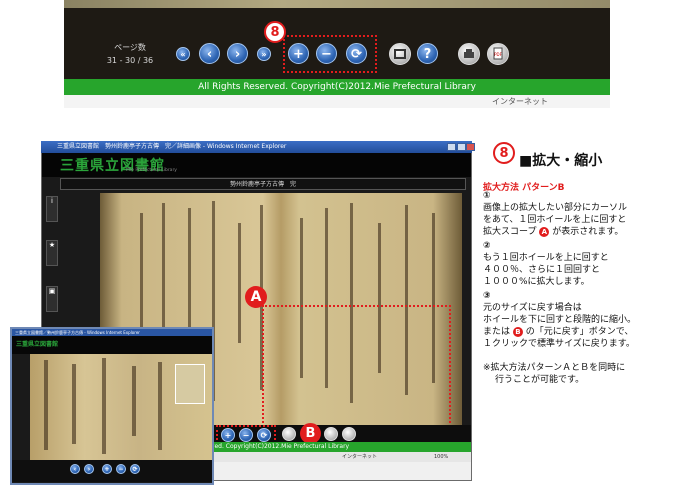 The width and height of the screenshot is (700, 494). What do you see at coordinates (130, 47) in the screenshot?
I see `page-count-label: ページ数` at bounding box center [130, 47].